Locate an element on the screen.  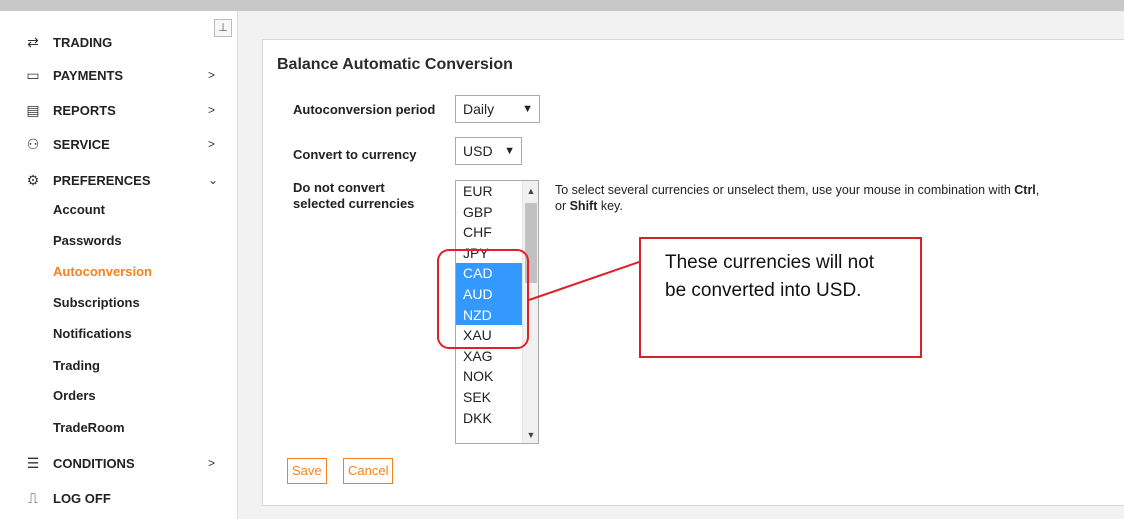
service-icon: ⚇ is located at coordinates (33, 143).